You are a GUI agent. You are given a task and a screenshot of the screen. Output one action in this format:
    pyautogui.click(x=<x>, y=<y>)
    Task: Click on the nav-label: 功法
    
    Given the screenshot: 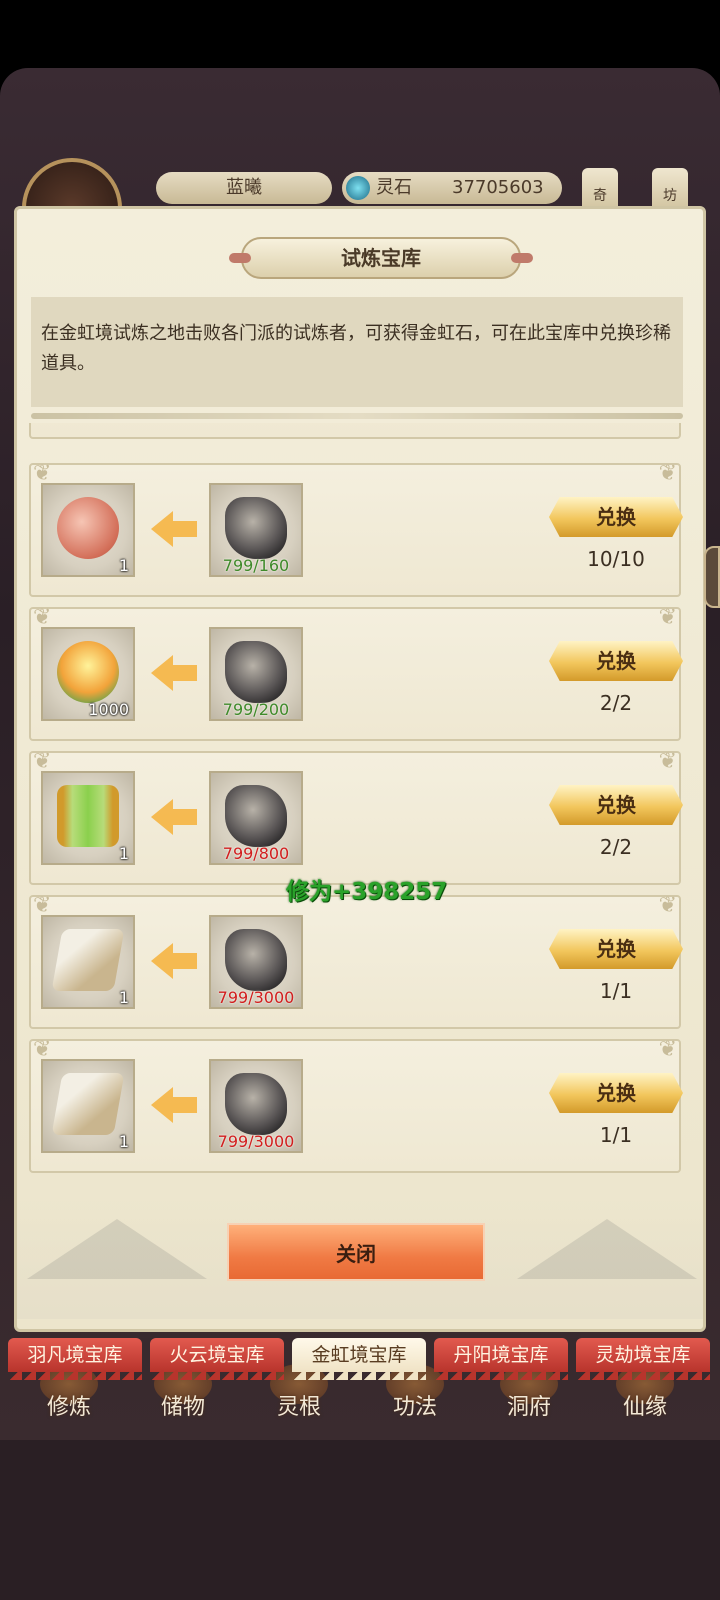 What is the action you would take?
    pyautogui.click(x=414, y=1407)
    